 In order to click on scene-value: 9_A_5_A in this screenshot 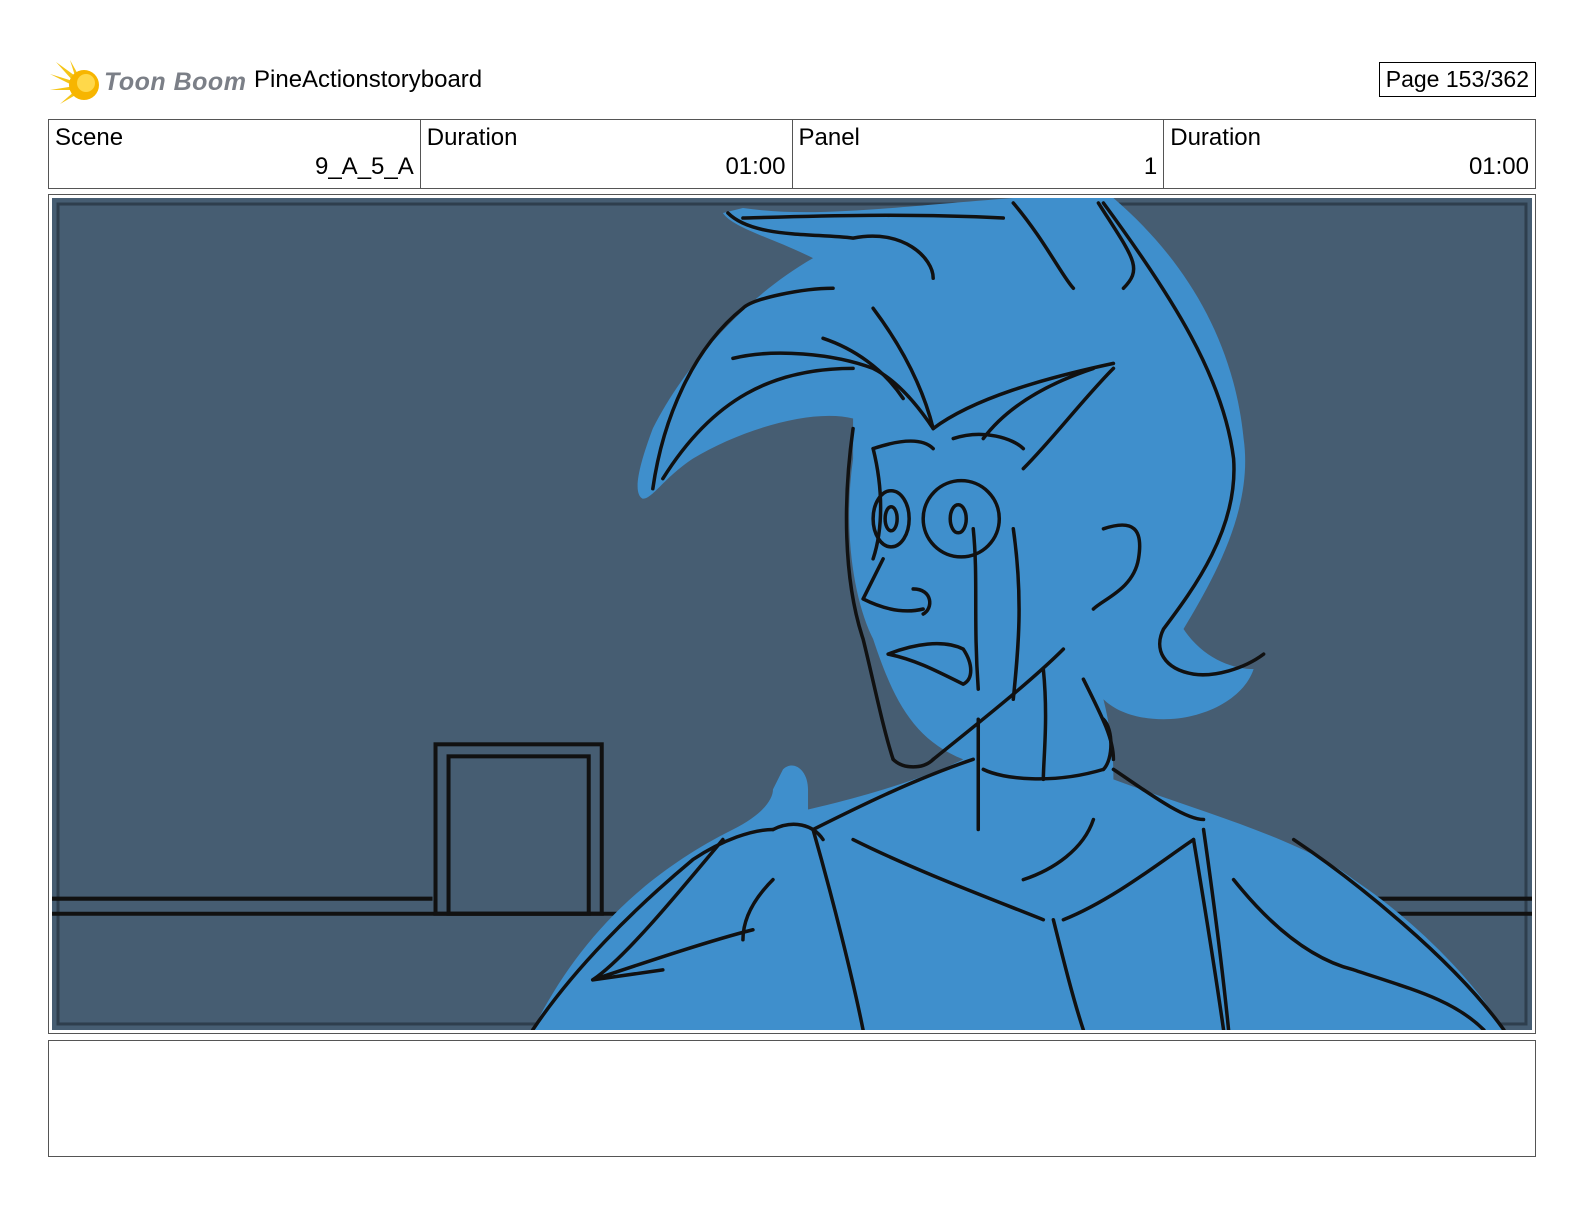, I will do `click(364, 166)`.